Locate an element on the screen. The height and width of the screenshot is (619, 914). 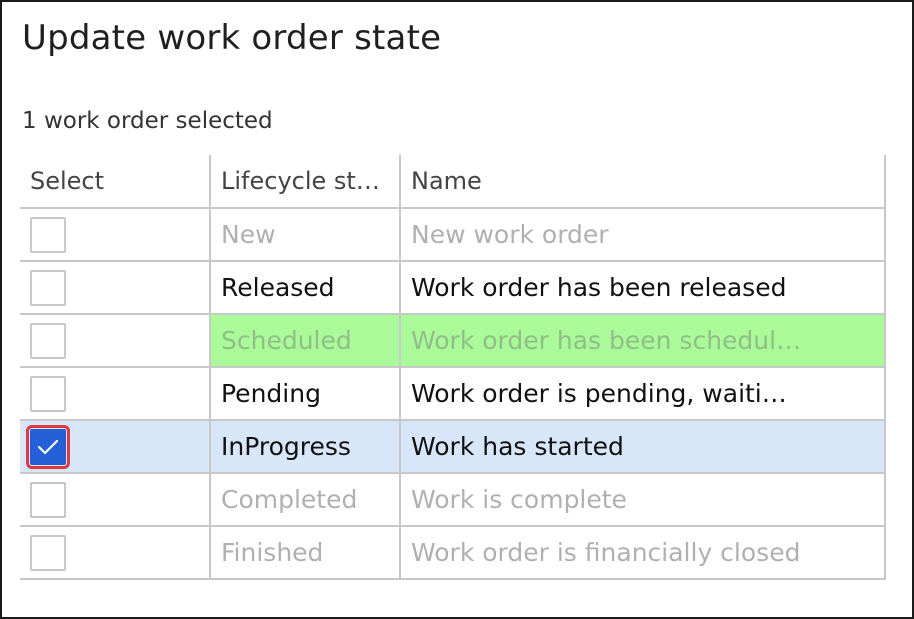
table-row: Released Work order has been released is located at coordinates (453, 287).